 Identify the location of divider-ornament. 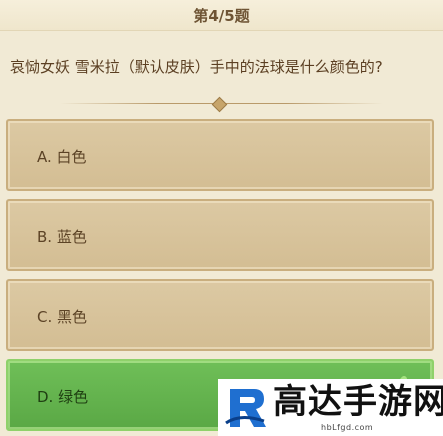
(219, 104).